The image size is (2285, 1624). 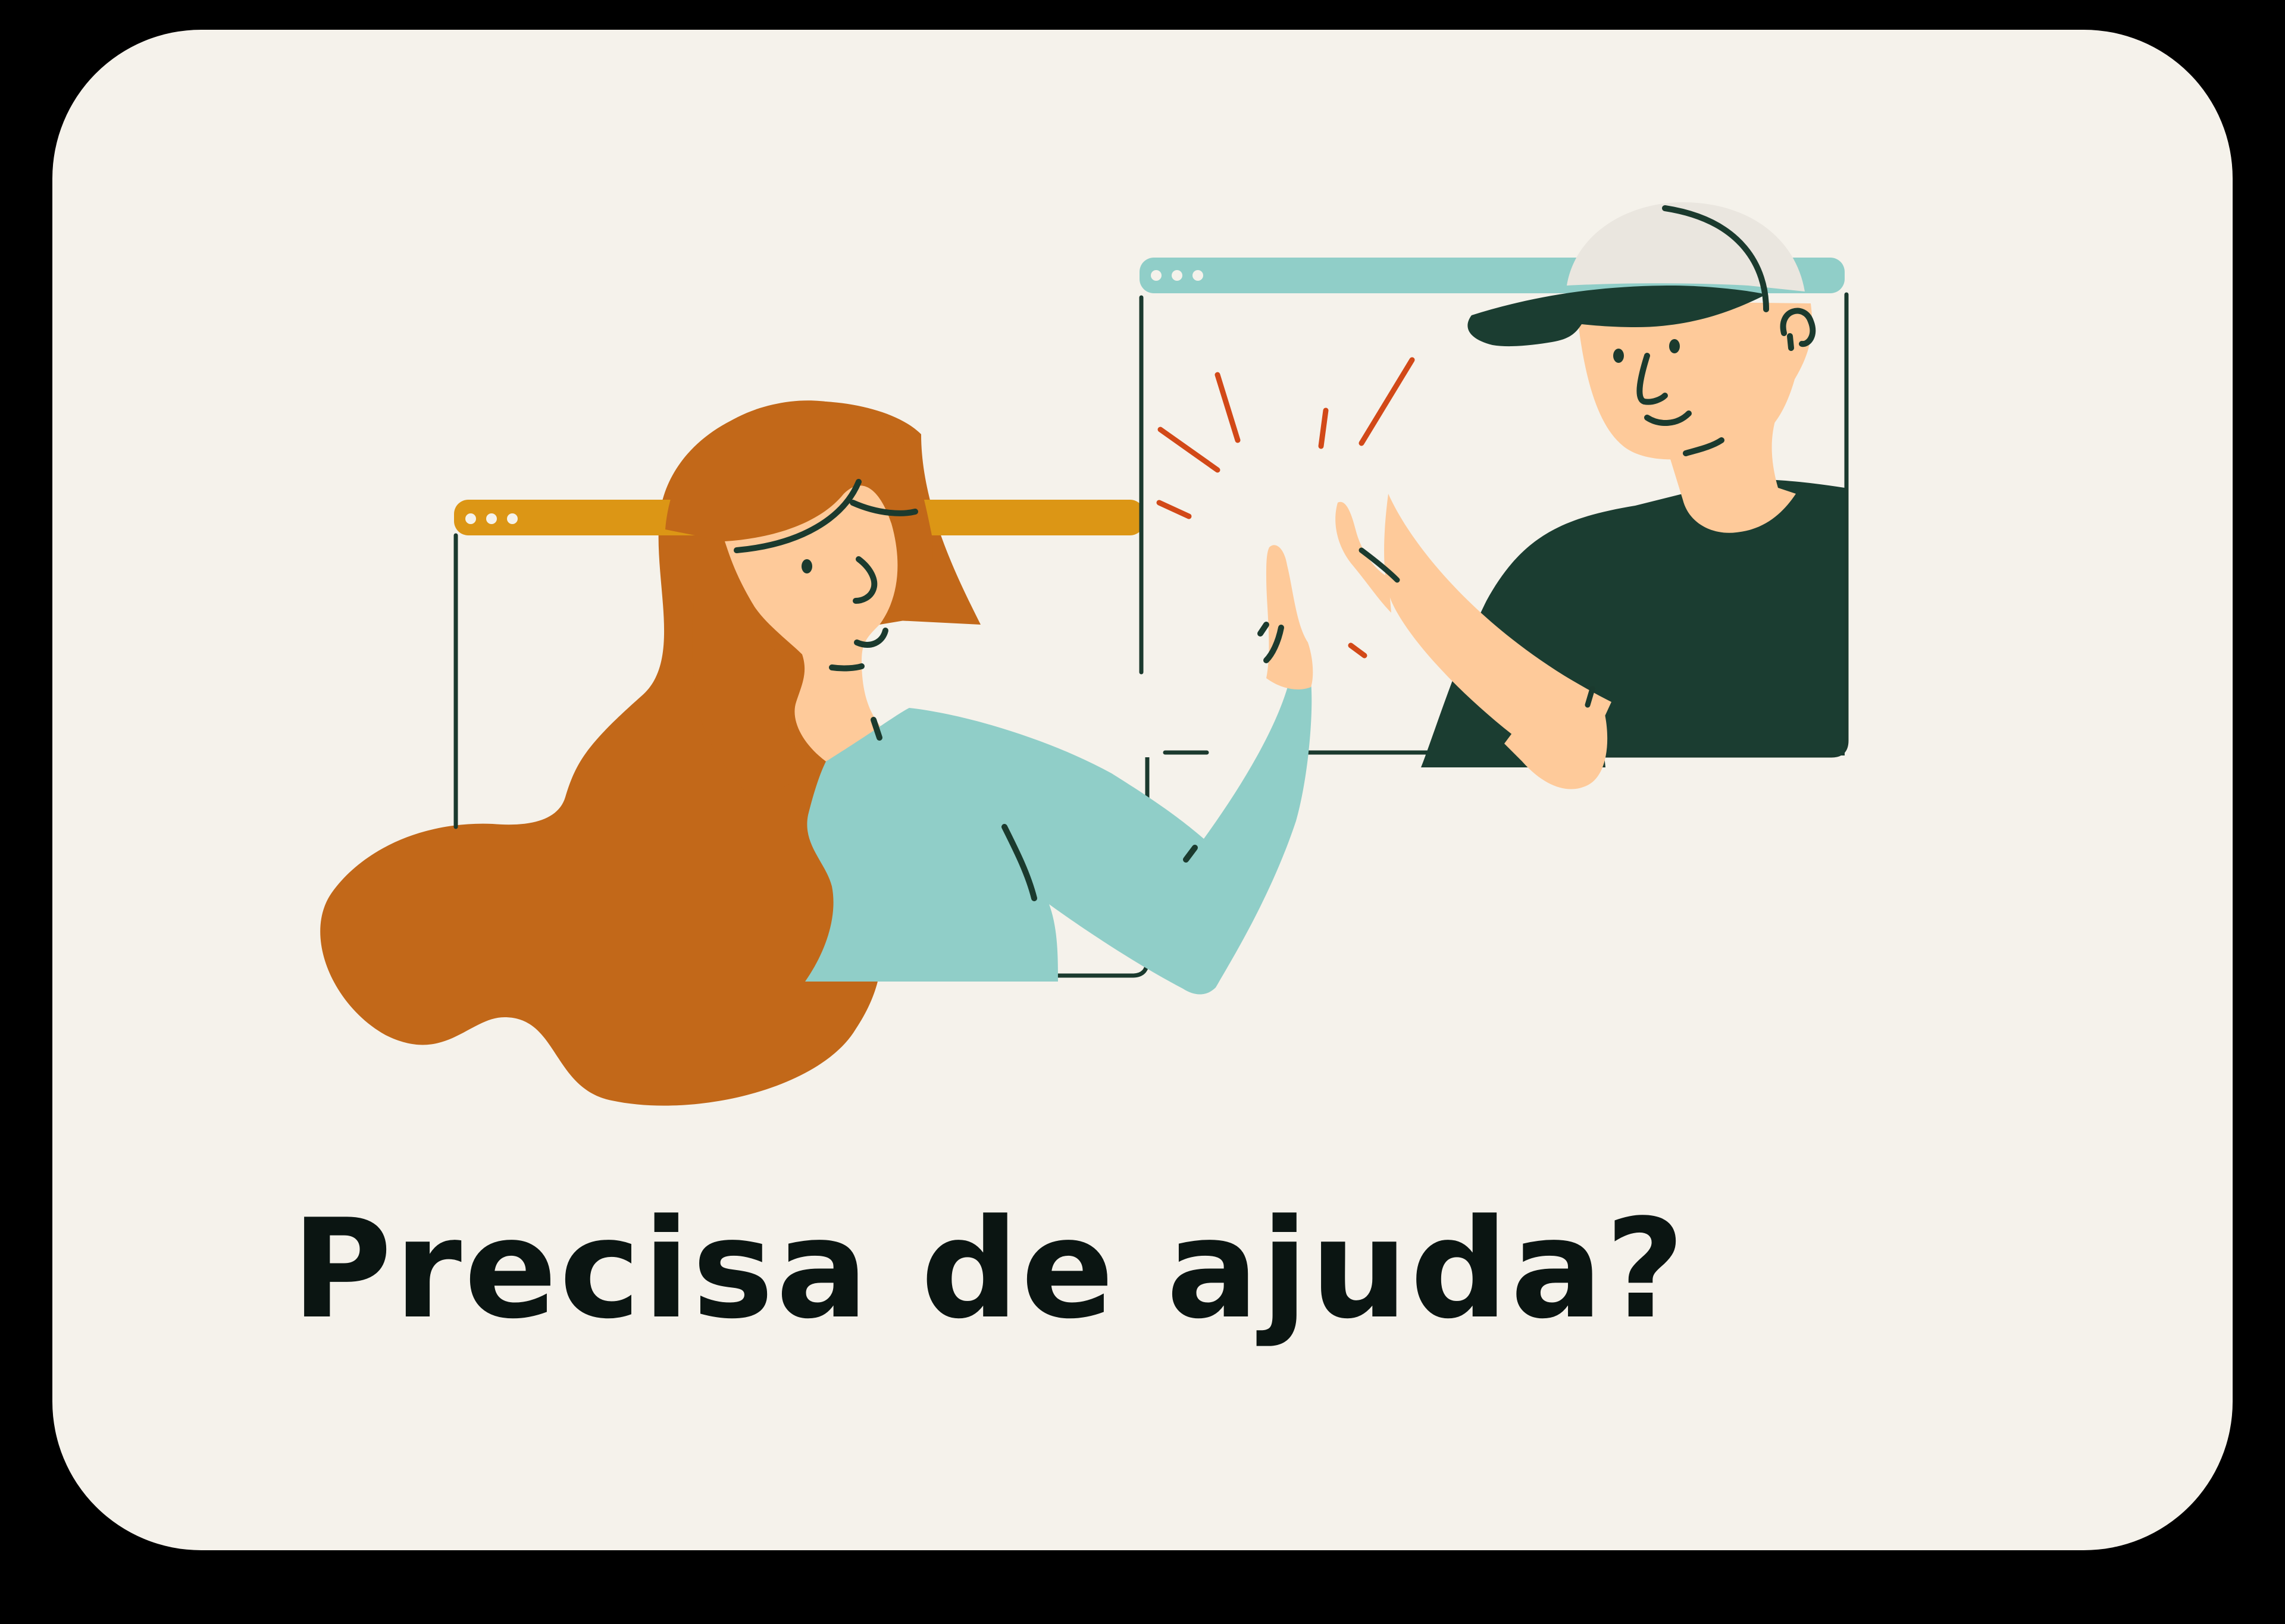 I want to click on help-heading: Precisa de ajuda?, so click(x=990, y=1270).